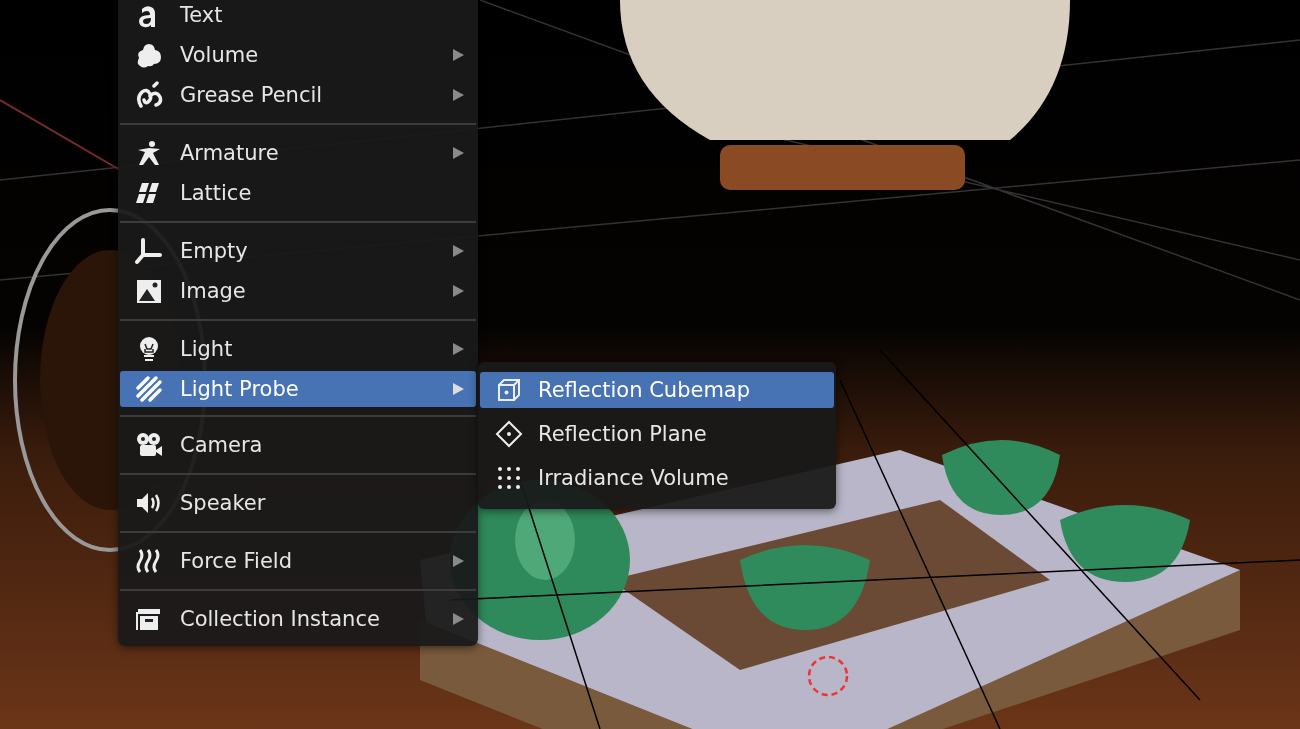 The image size is (1300, 729). Describe the element at coordinates (230, 153) in the screenshot. I see `menu-item-label: Armature` at that location.